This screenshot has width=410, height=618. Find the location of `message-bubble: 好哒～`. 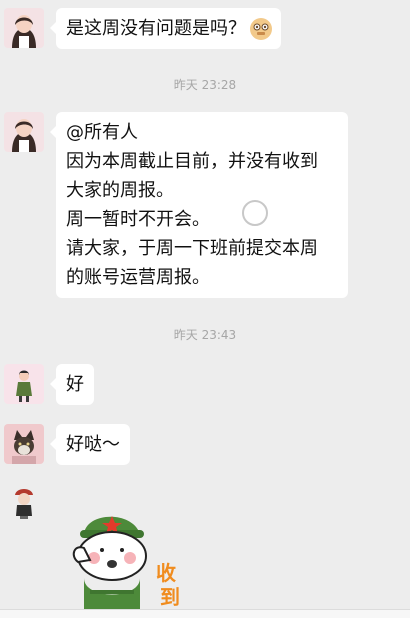

message-bubble: 好哒～ is located at coordinates (90, 444).